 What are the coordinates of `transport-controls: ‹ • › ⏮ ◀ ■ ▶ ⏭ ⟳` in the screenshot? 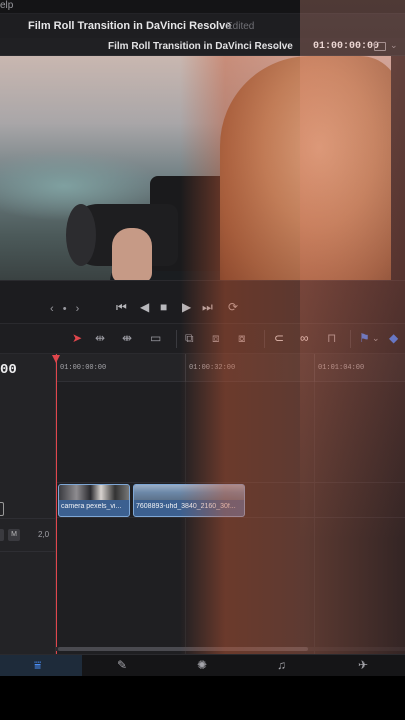 It's located at (202, 302).